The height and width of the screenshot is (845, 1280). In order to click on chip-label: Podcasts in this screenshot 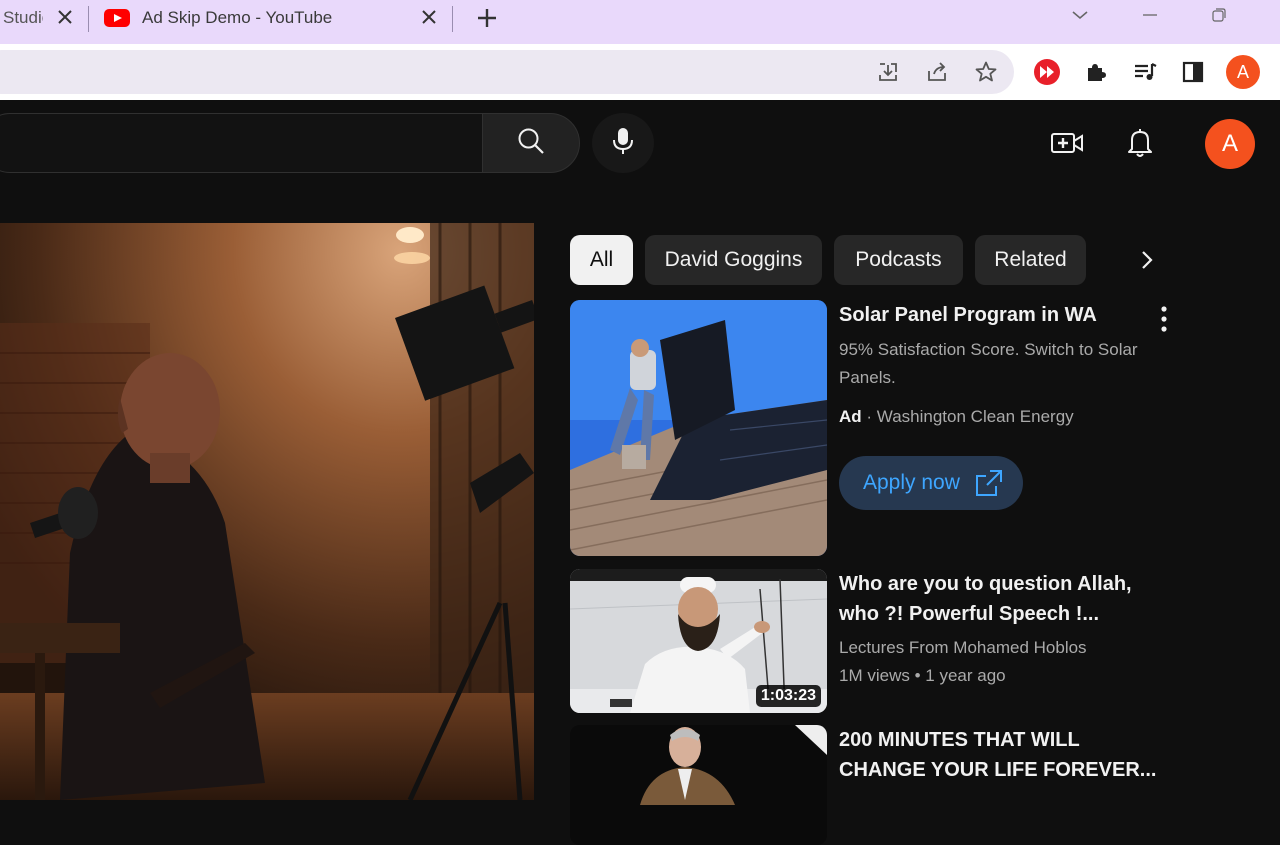, I will do `click(898, 259)`.